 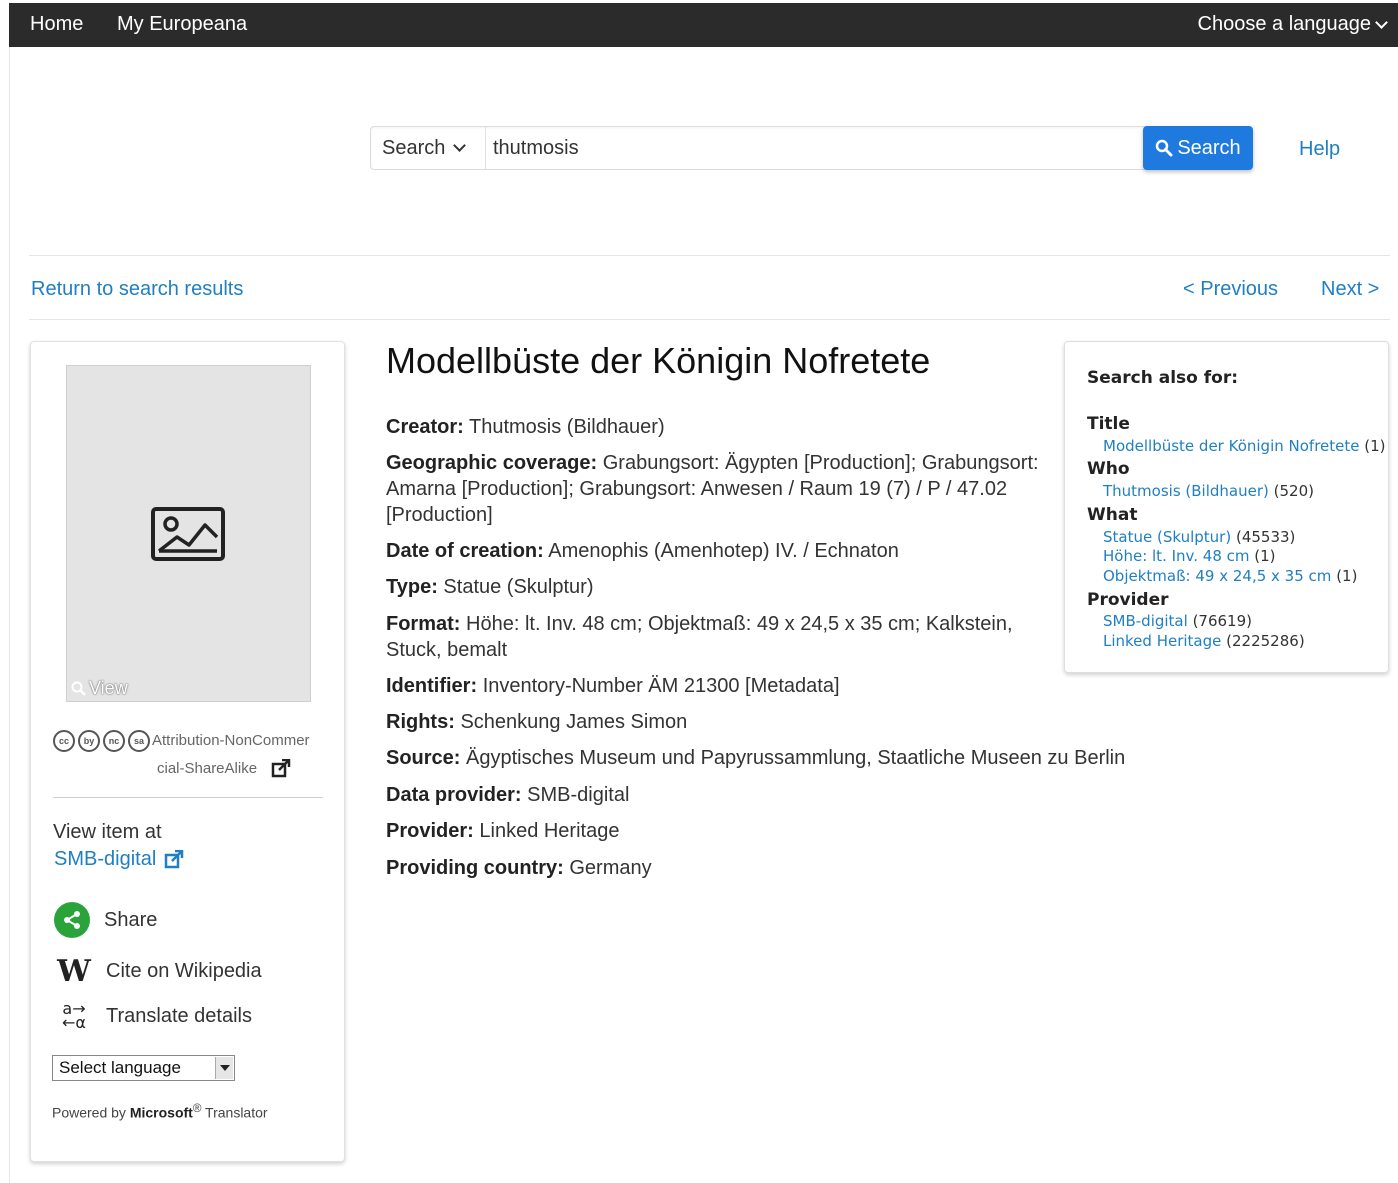 I want to click on item-title: Modellbüste der Königin Nofretete, so click(x=658, y=360).